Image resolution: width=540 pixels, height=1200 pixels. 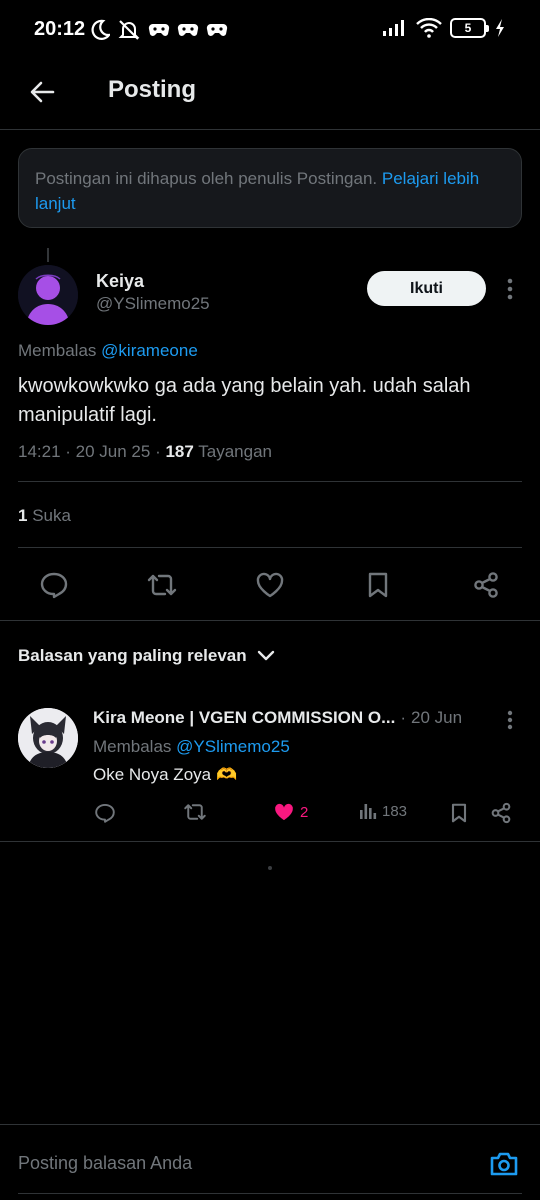 What do you see at coordinates (270, 96) in the screenshot?
I see `top-app-bar: Posting` at bounding box center [270, 96].